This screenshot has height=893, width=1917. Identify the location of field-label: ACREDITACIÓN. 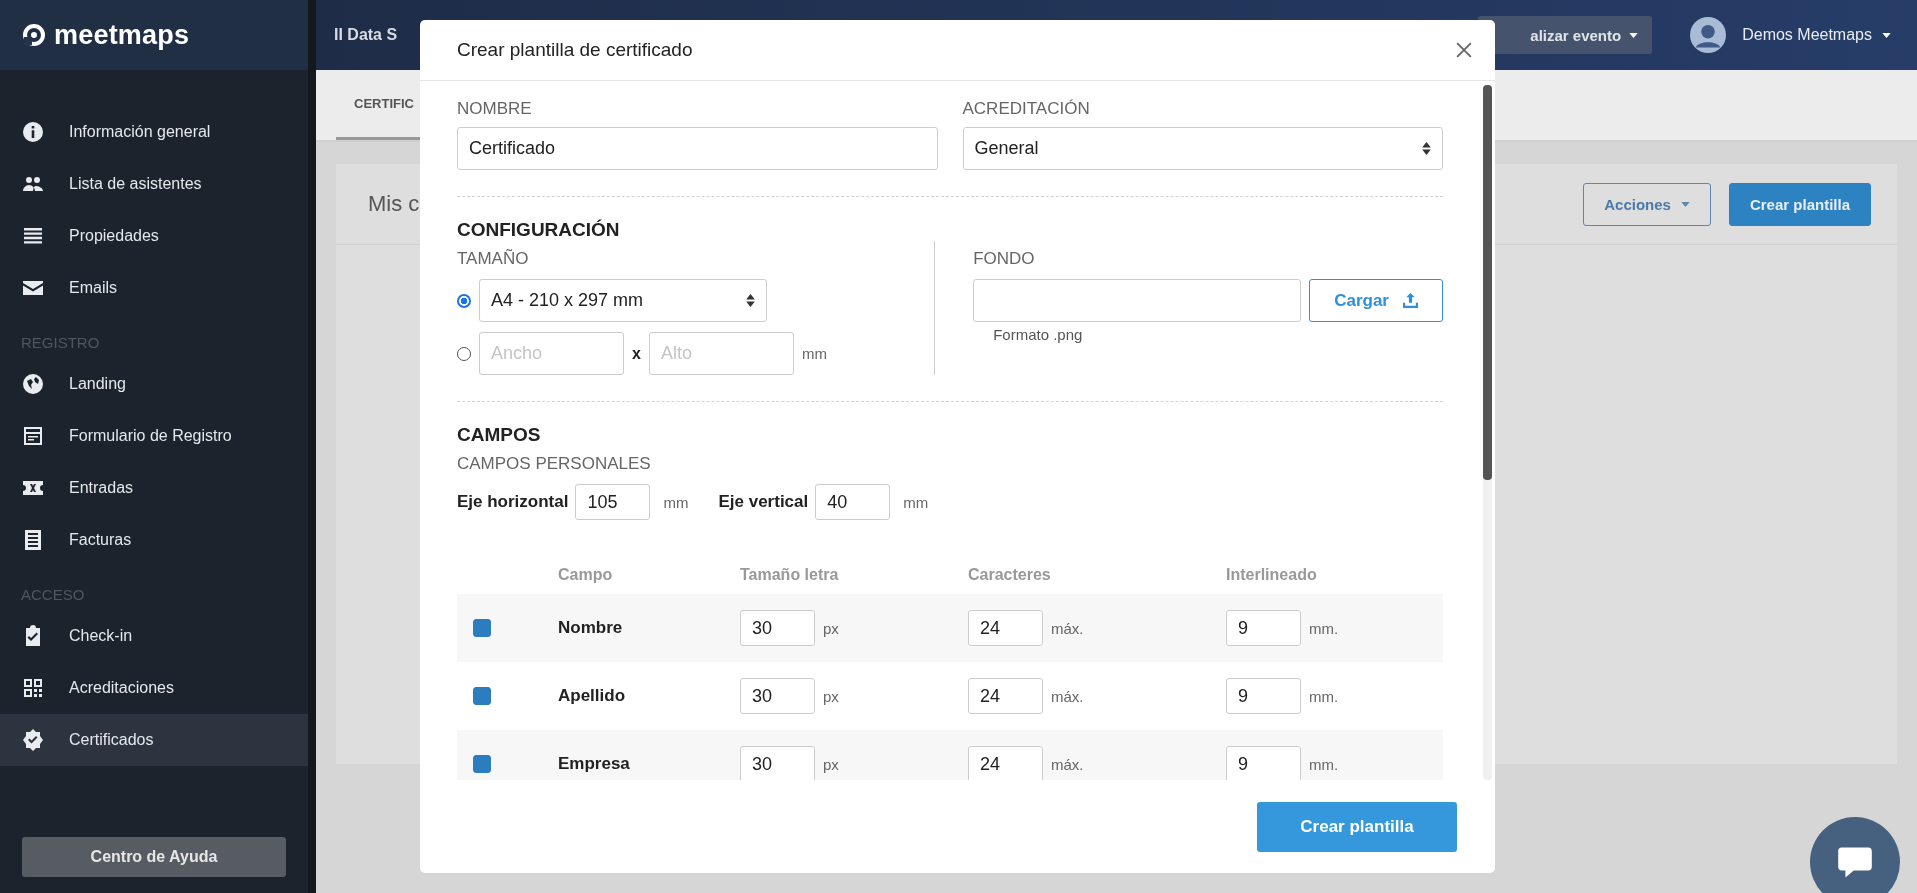
(1026, 109).